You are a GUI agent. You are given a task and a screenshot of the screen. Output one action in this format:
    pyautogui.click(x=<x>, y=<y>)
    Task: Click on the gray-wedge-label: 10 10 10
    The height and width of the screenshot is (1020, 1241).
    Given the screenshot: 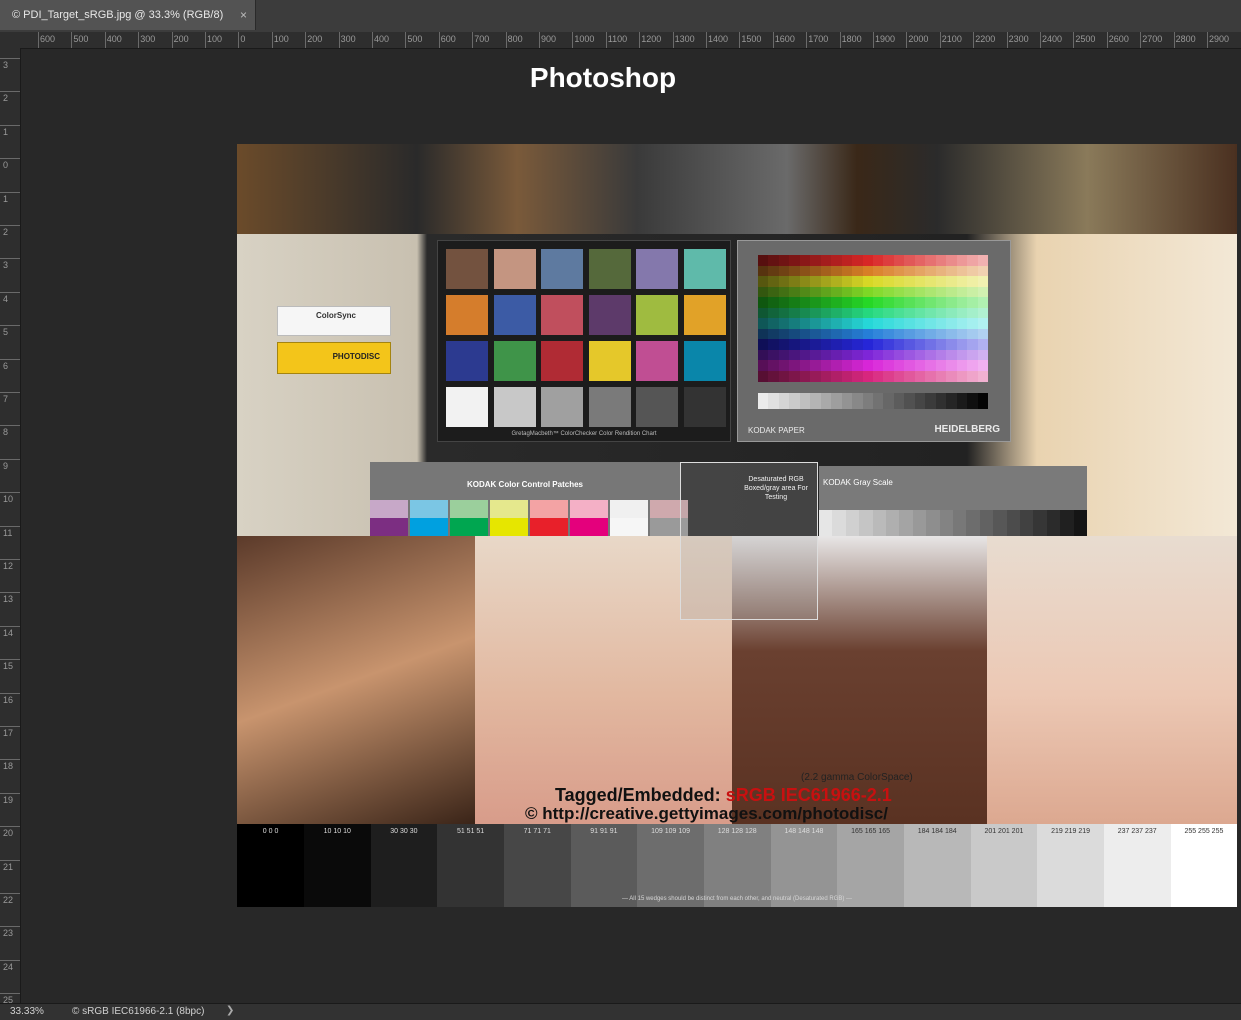 What is the action you would take?
    pyautogui.click(x=337, y=831)
    